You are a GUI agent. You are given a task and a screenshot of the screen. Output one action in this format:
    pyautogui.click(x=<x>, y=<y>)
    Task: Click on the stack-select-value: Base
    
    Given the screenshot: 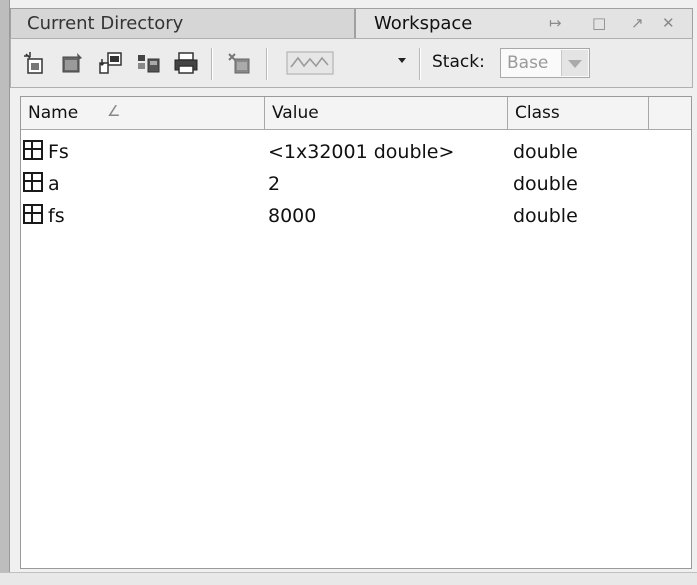 What is the action you would take?
    pyautogui.click(x=528, y=63)
    